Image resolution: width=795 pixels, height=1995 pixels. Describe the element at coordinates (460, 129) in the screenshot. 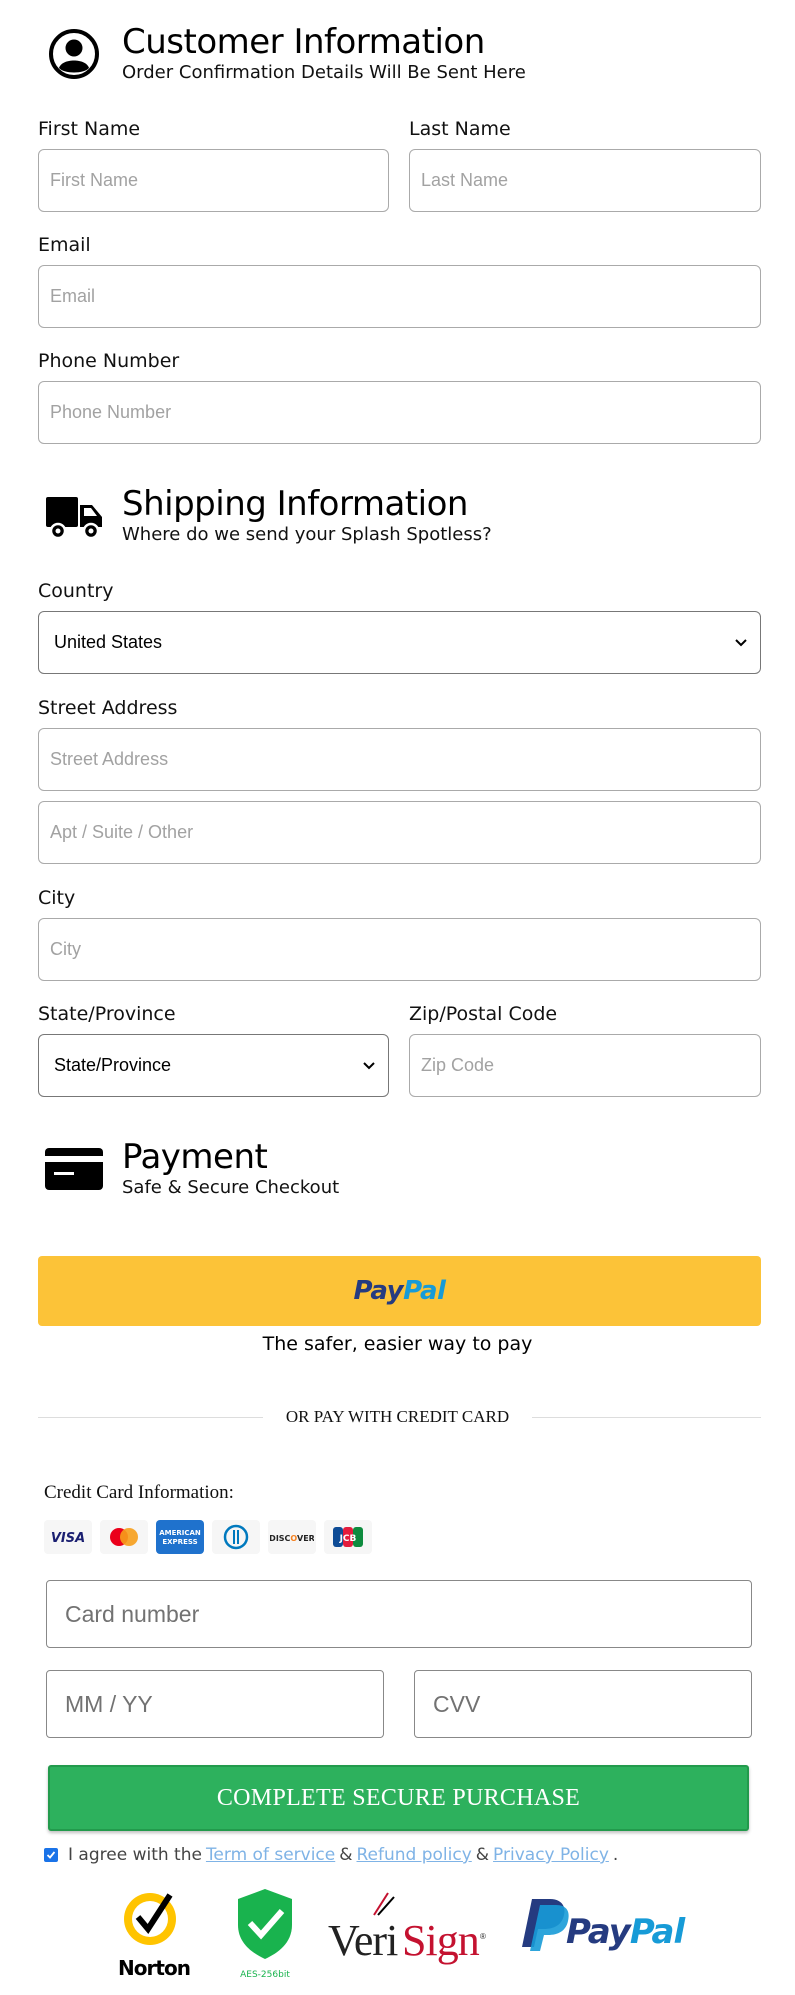

I see `last-name-label: Last Name` at that location.